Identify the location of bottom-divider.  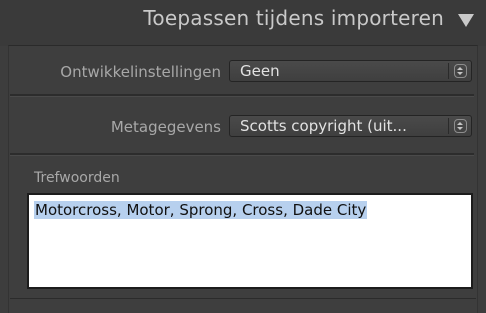
(243, 298).